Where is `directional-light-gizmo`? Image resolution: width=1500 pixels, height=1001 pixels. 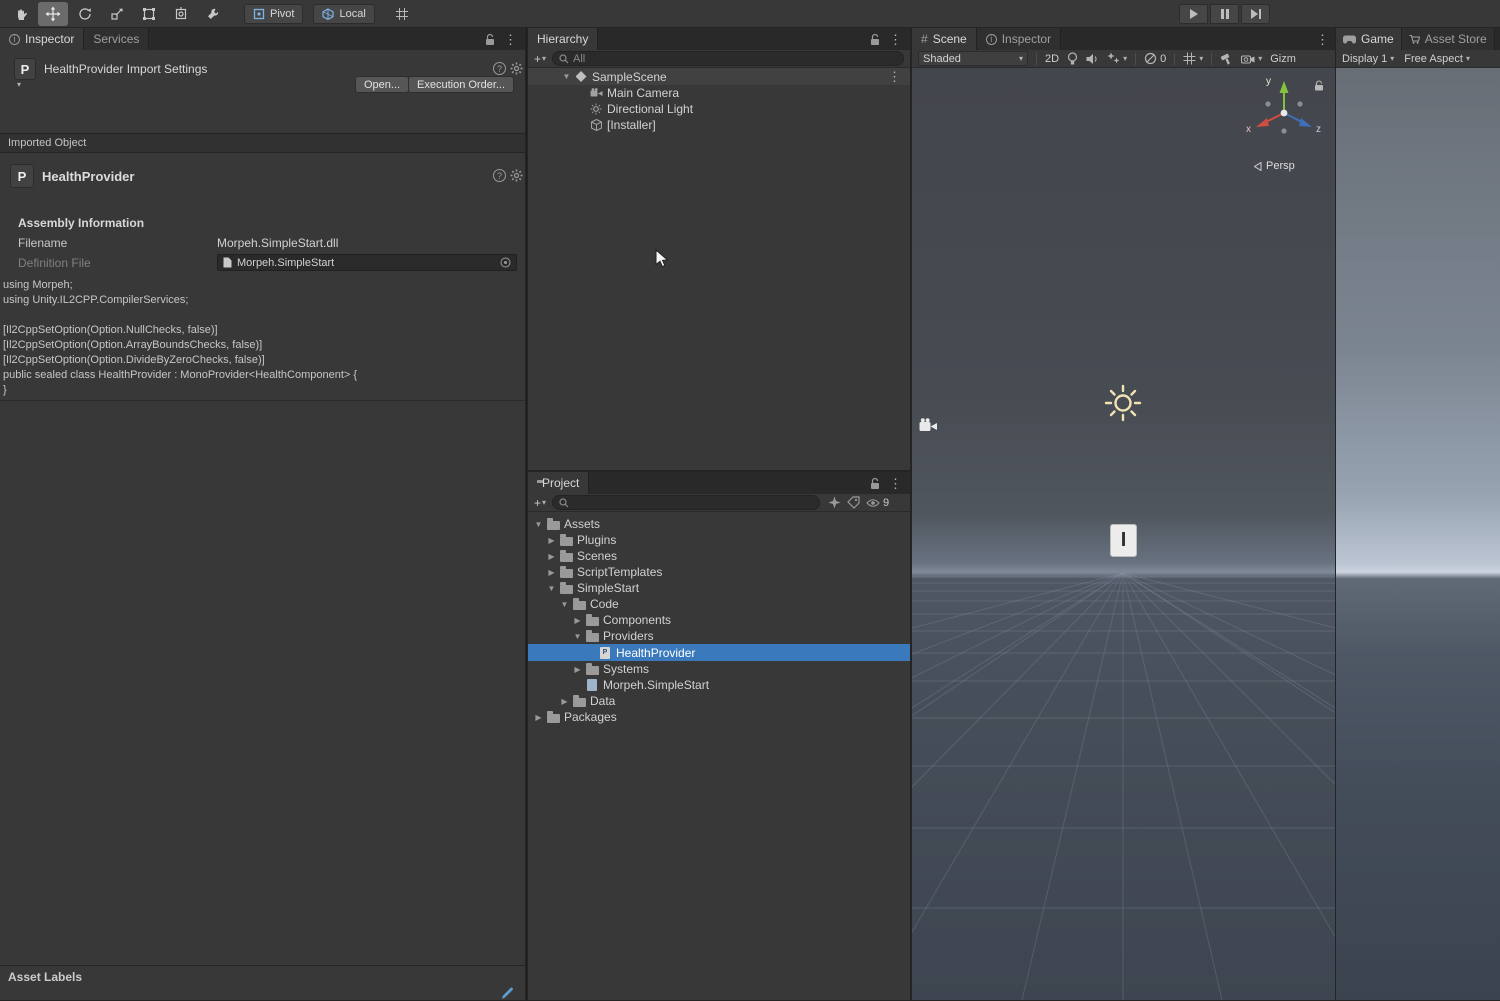
directional-light-gizmo is located at coordinates (1123, 403).